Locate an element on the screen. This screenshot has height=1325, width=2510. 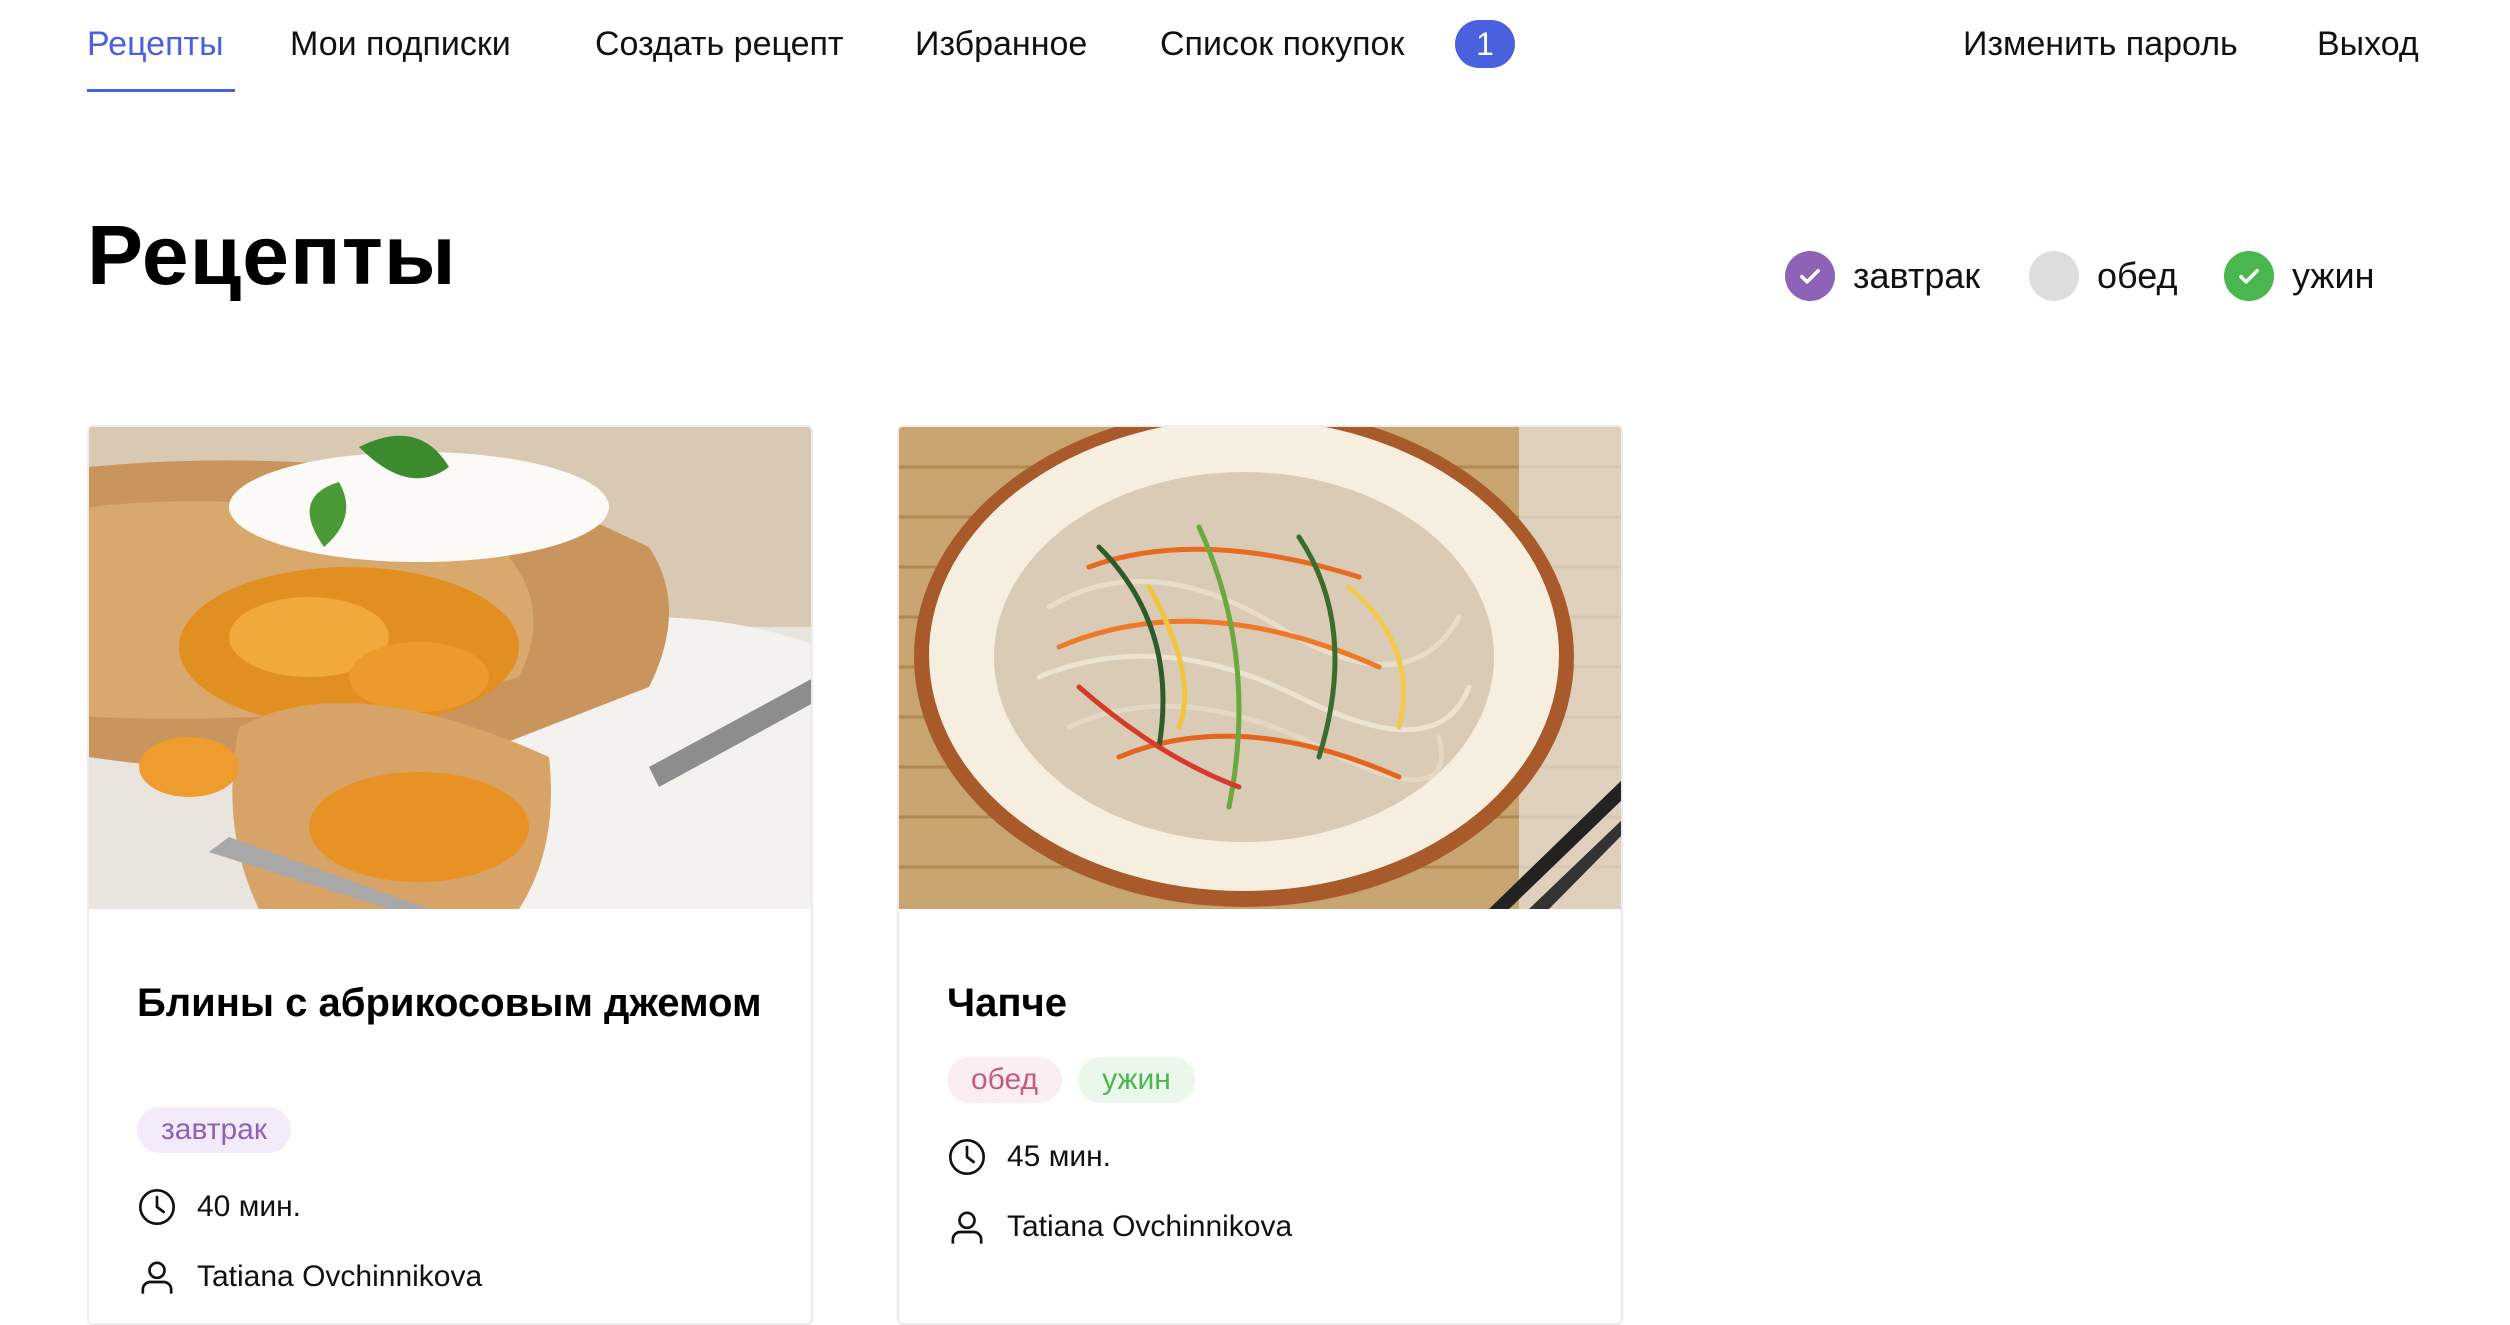
recipe-title: Чапче is located at coordinates (1267, 1003).